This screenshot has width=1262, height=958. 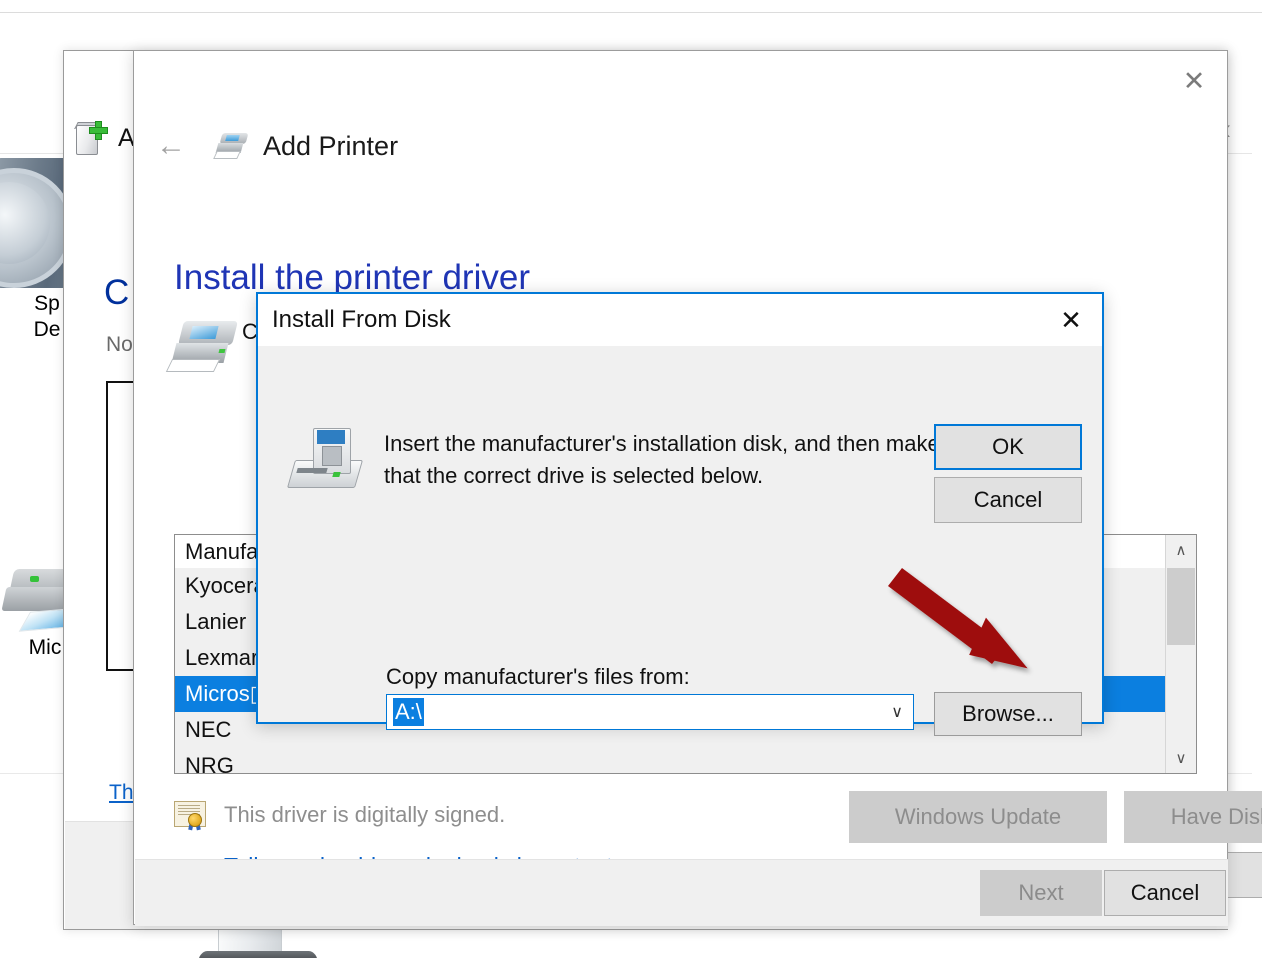 I want to click on dialog-title: Install From Disk, so click(x=361, y=319).